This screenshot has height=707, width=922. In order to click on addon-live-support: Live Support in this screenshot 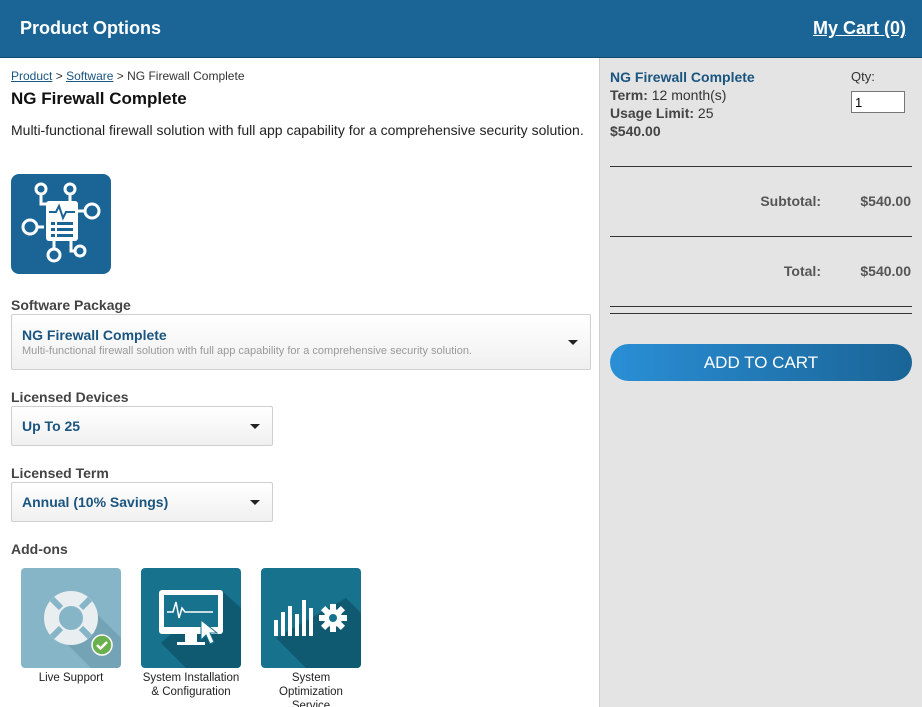, I will do `click(71, 626)`.